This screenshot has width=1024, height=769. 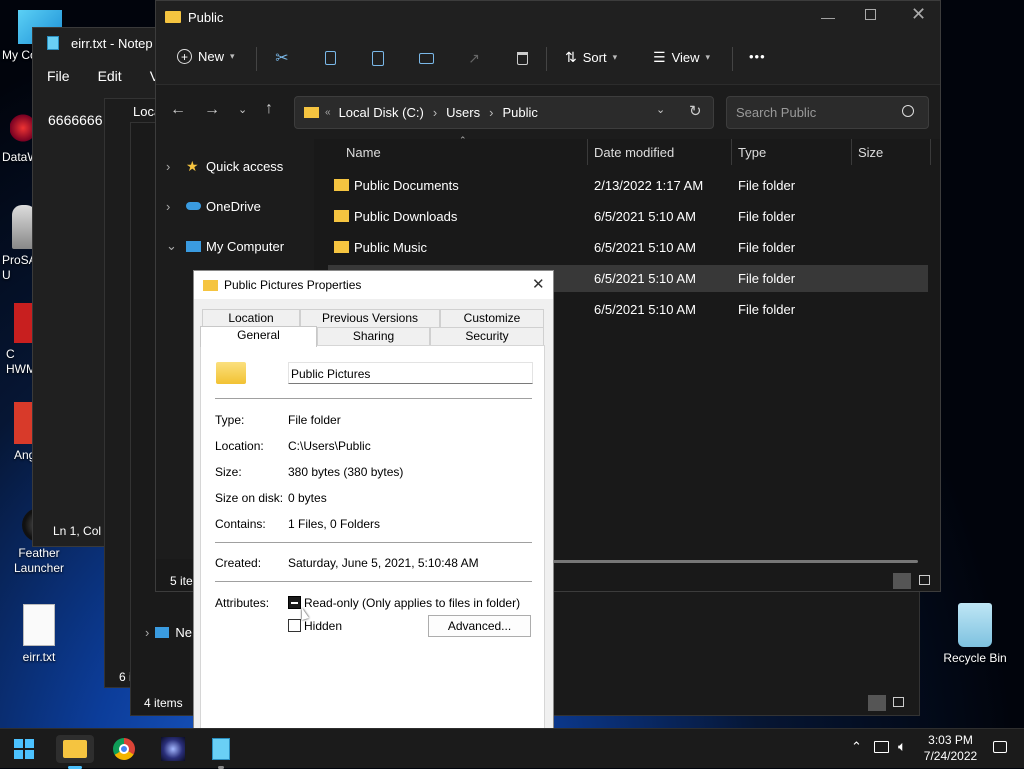 What do you see at coordinates (519, 112) in the screenshot?
I see `breadcrumb-public: Public` at bounding box center [519, 112].